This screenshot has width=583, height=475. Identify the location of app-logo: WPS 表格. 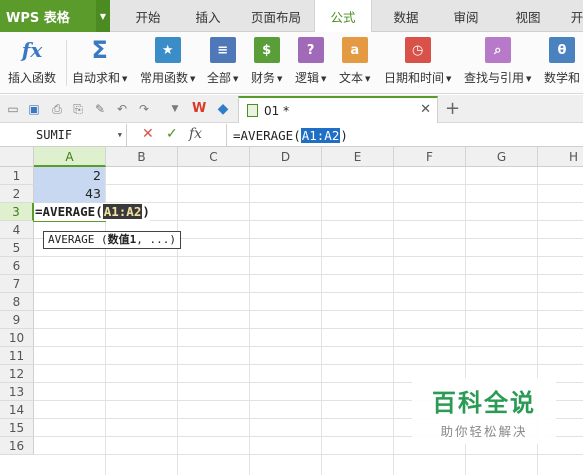
(38, 18).